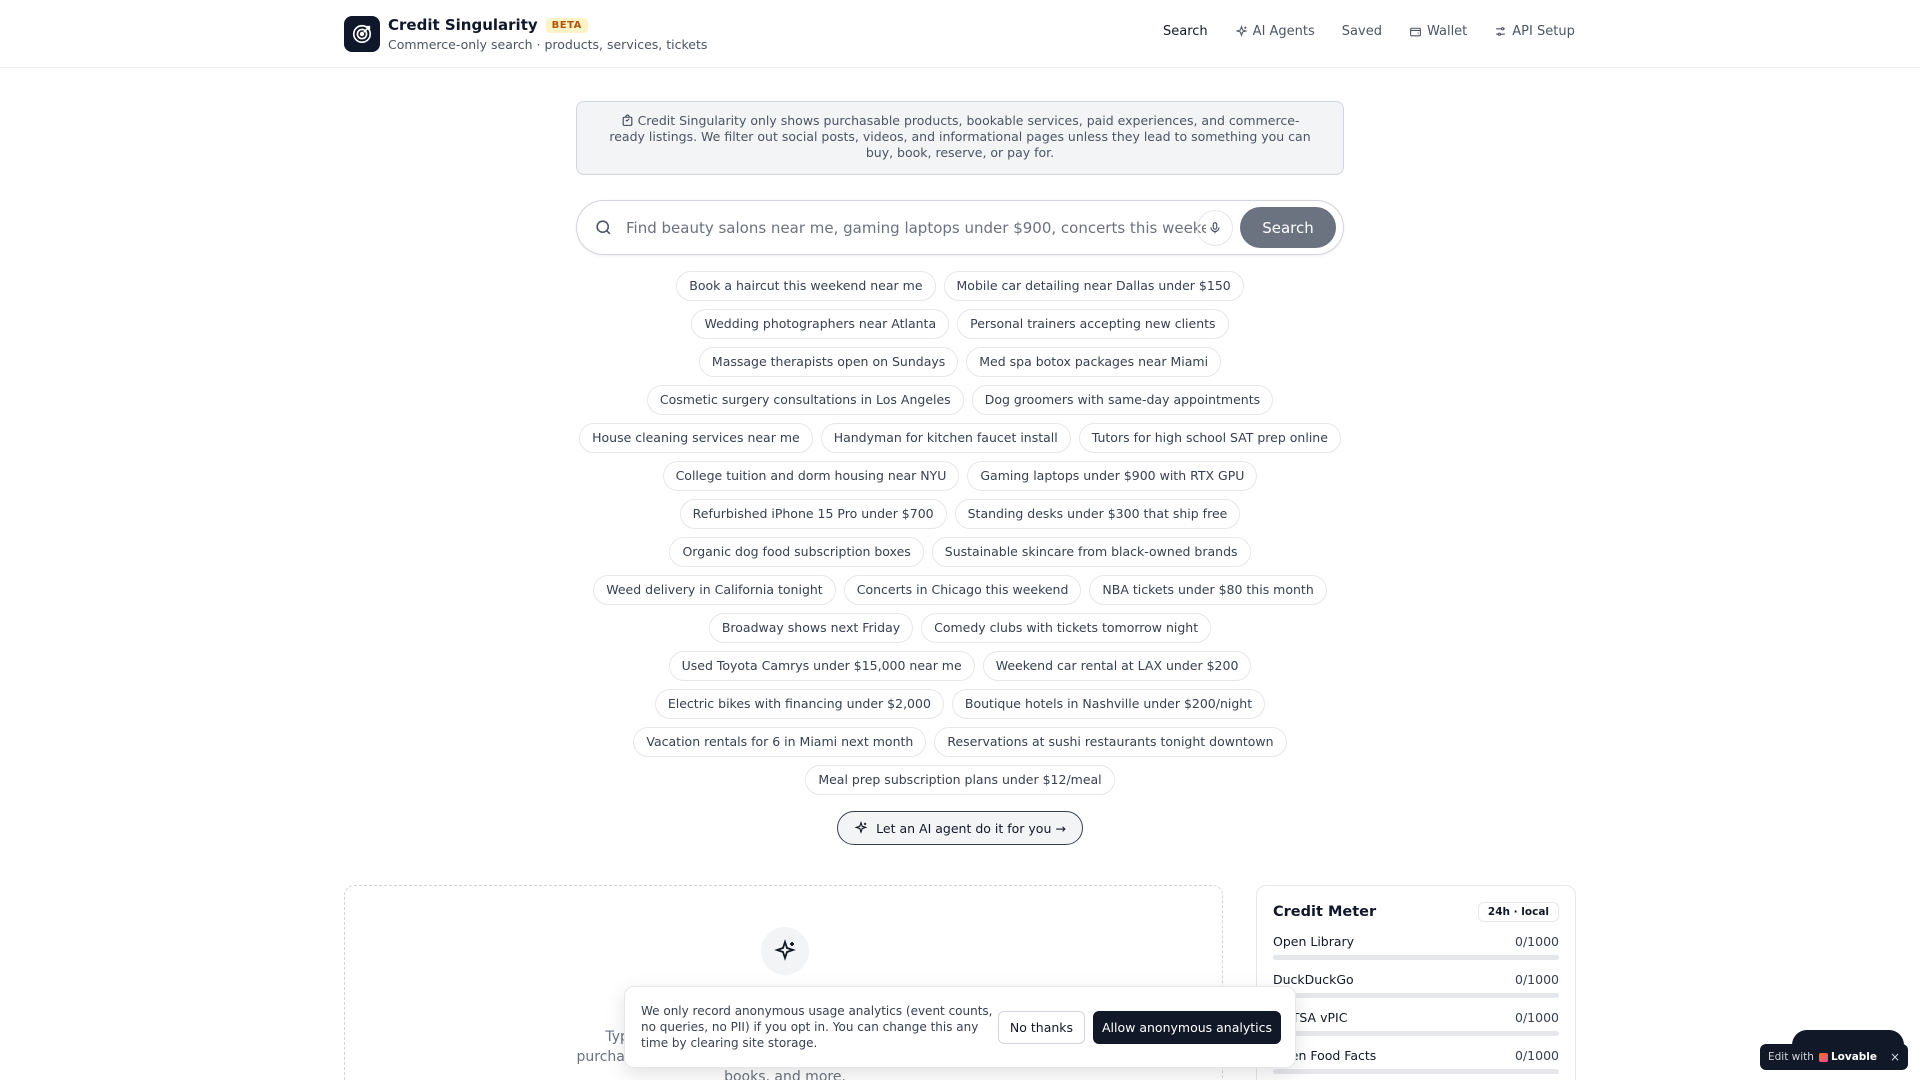 This screenshot has height=1080, width=1920. Describe the element at coordinates (806, 286) in the screenshot. I see `suggestion-chip: Book a haircut this weekend near me` at that location.